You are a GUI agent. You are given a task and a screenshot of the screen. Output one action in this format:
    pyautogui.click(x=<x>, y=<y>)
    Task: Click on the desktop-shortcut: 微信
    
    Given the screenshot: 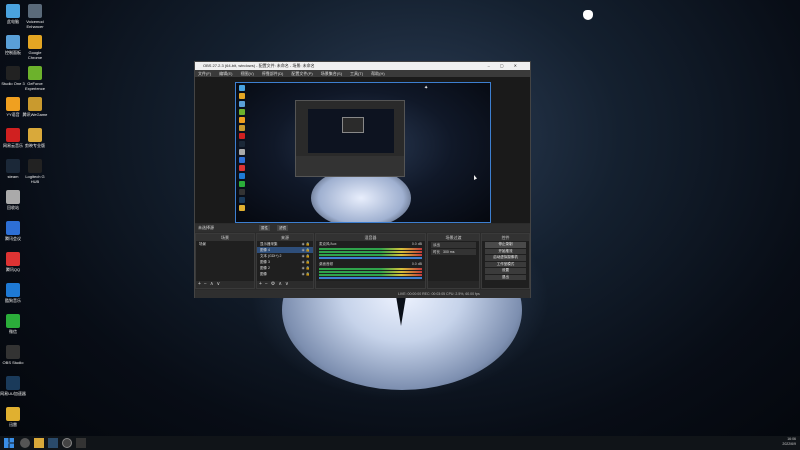 What is the action you would take?
    pyautogui.click(x=13, y=324)
    